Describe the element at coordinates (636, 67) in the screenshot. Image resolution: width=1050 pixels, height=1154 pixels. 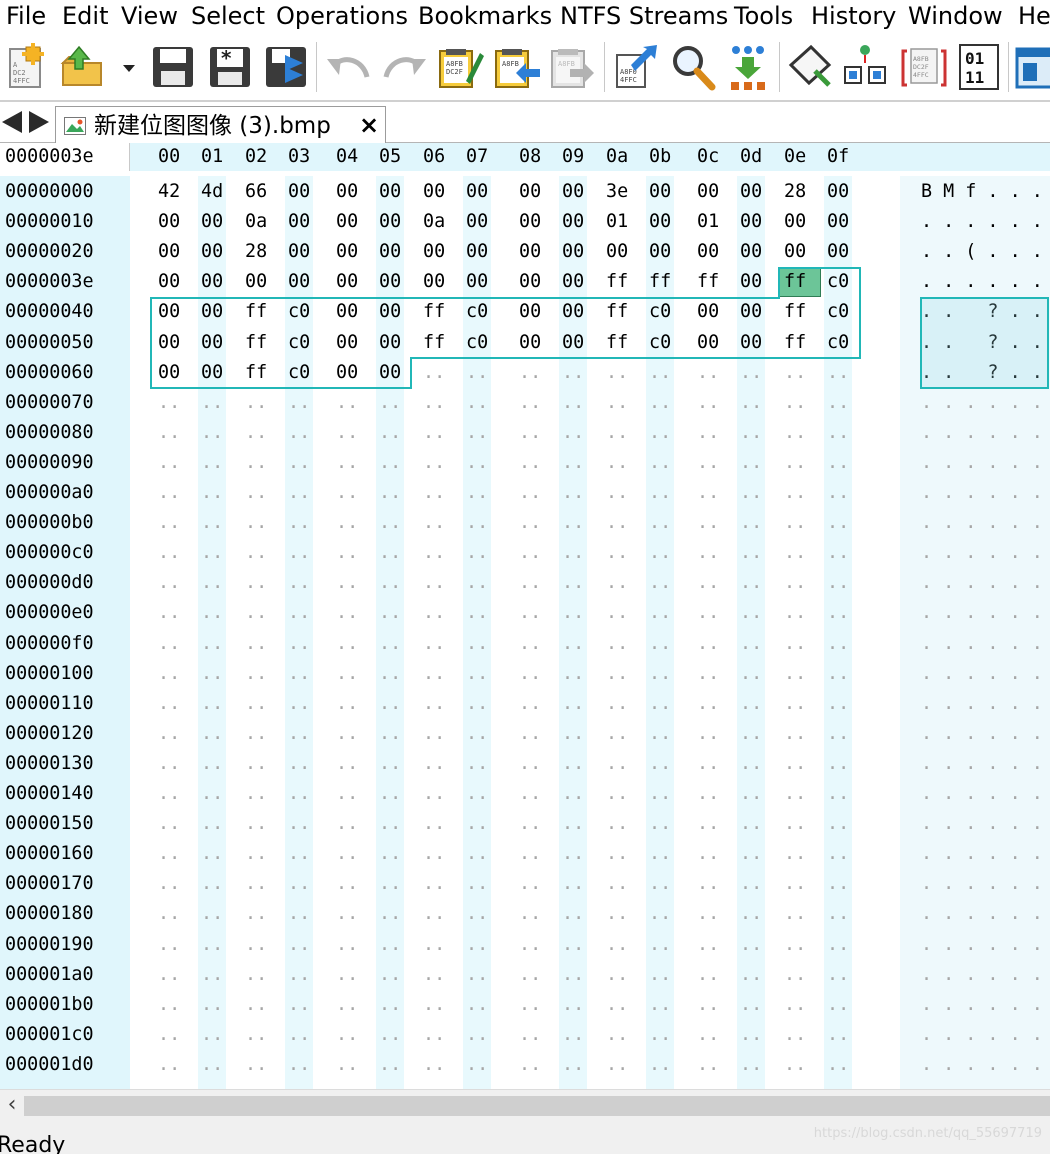
I see `goto-icon: A8F0 4FFC` at that location.